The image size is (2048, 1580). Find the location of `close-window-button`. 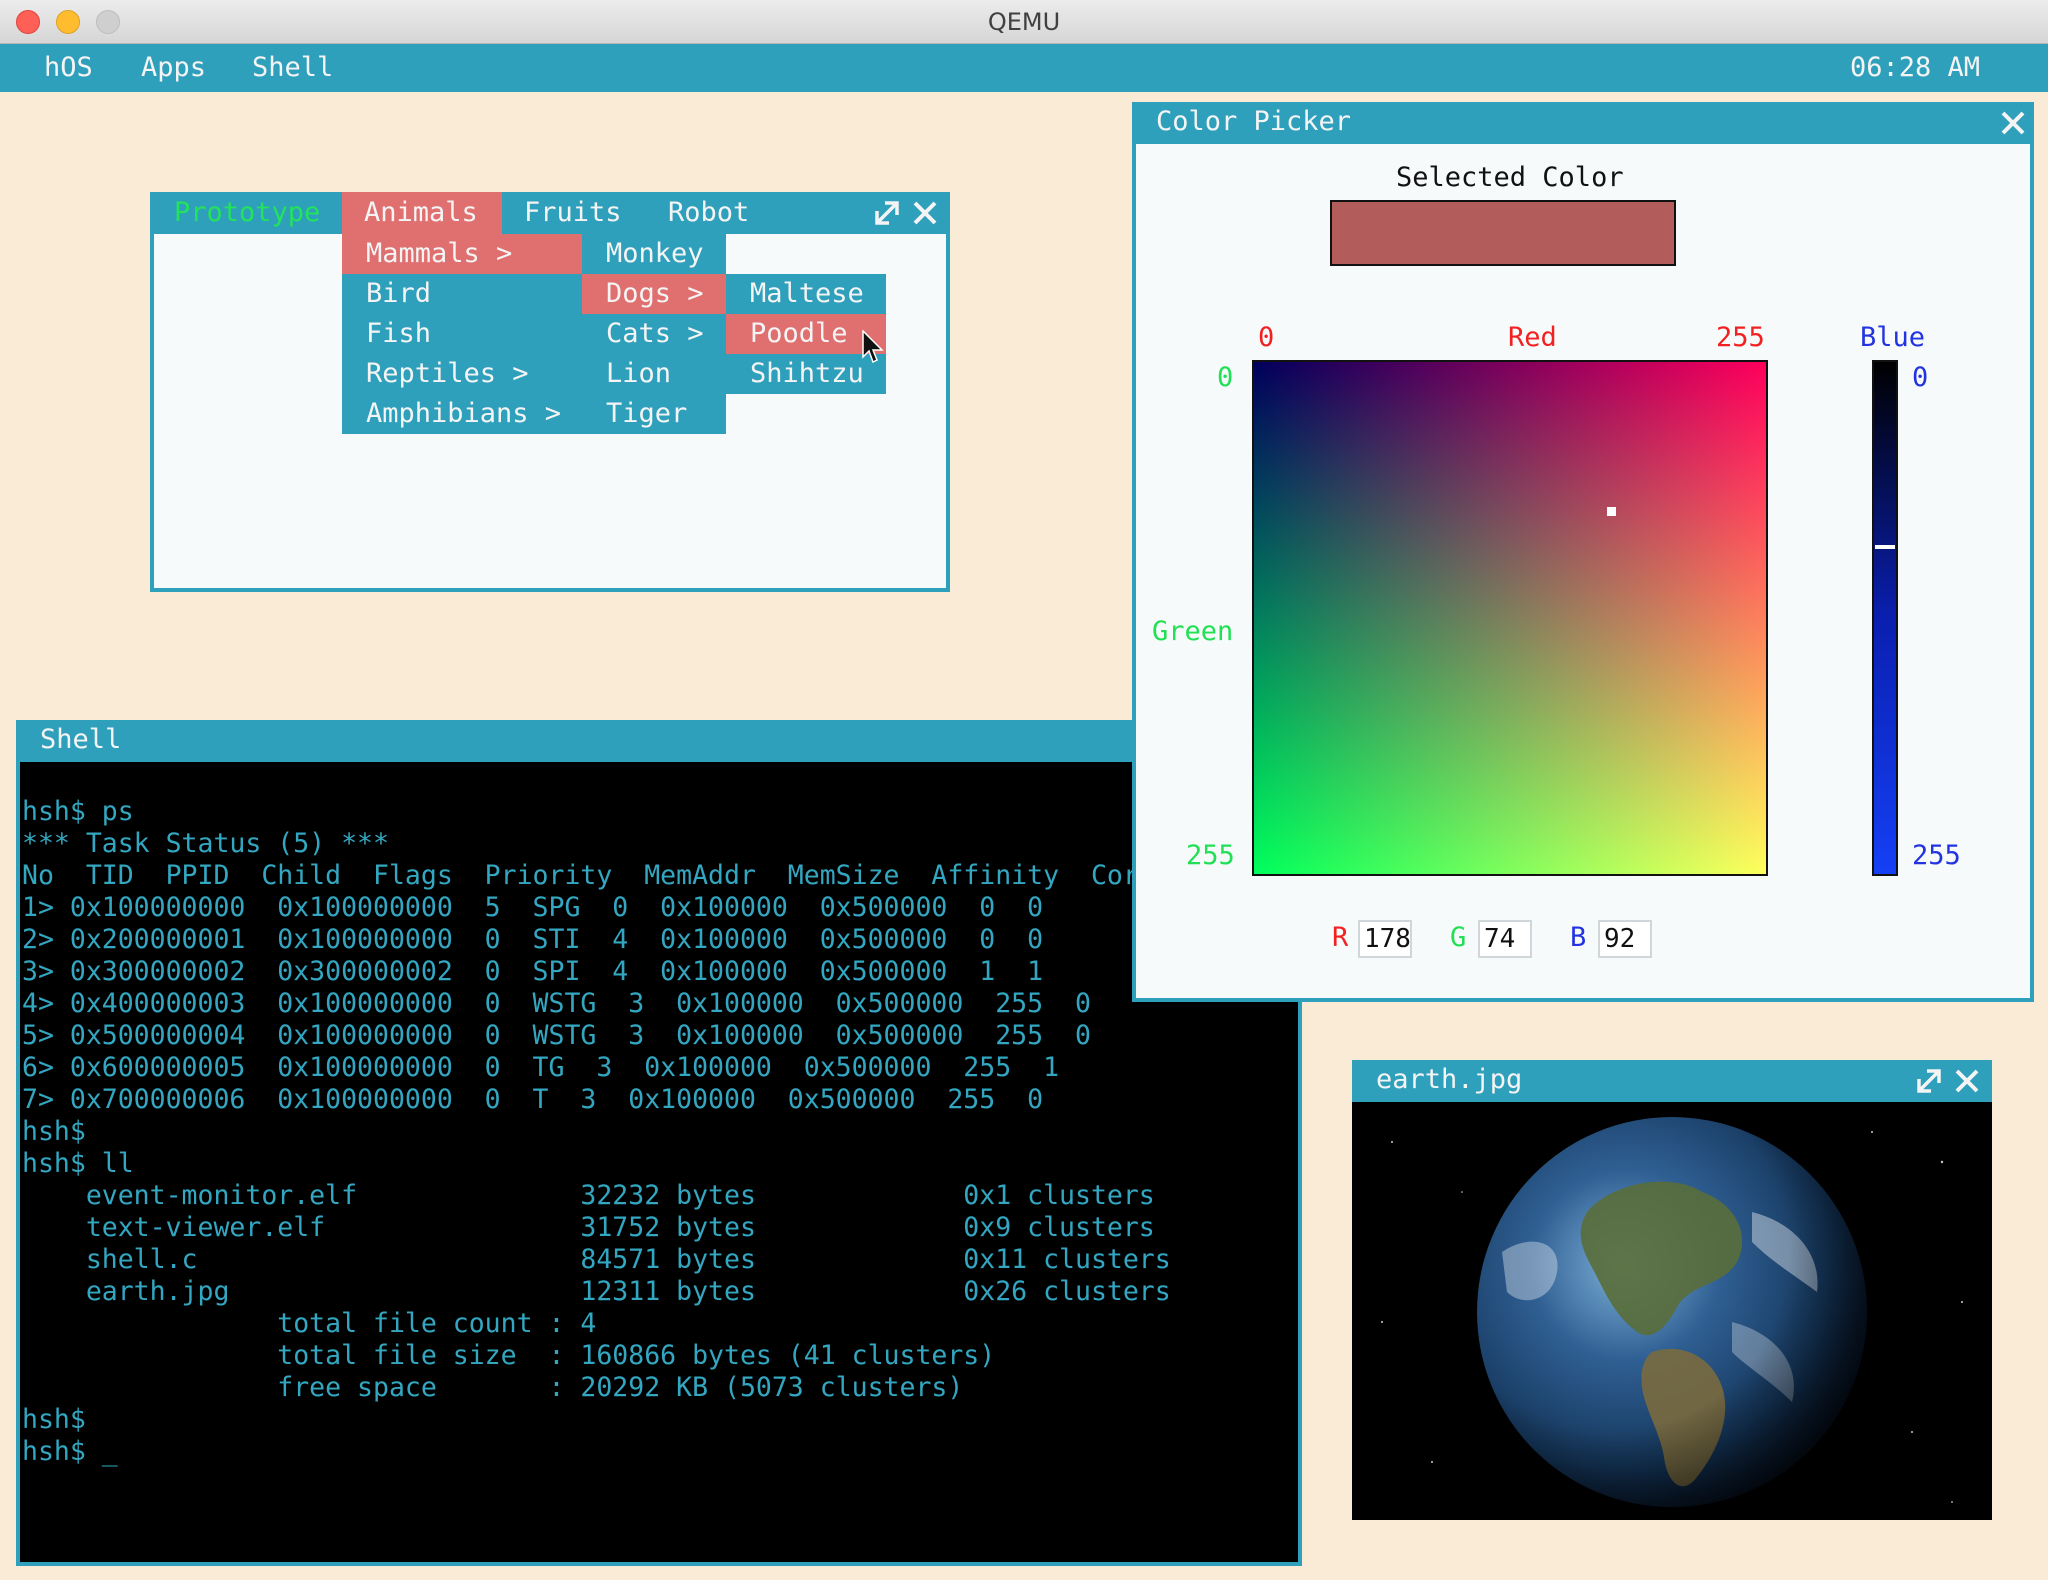

close-window-button is located at coordinates (28, 22).